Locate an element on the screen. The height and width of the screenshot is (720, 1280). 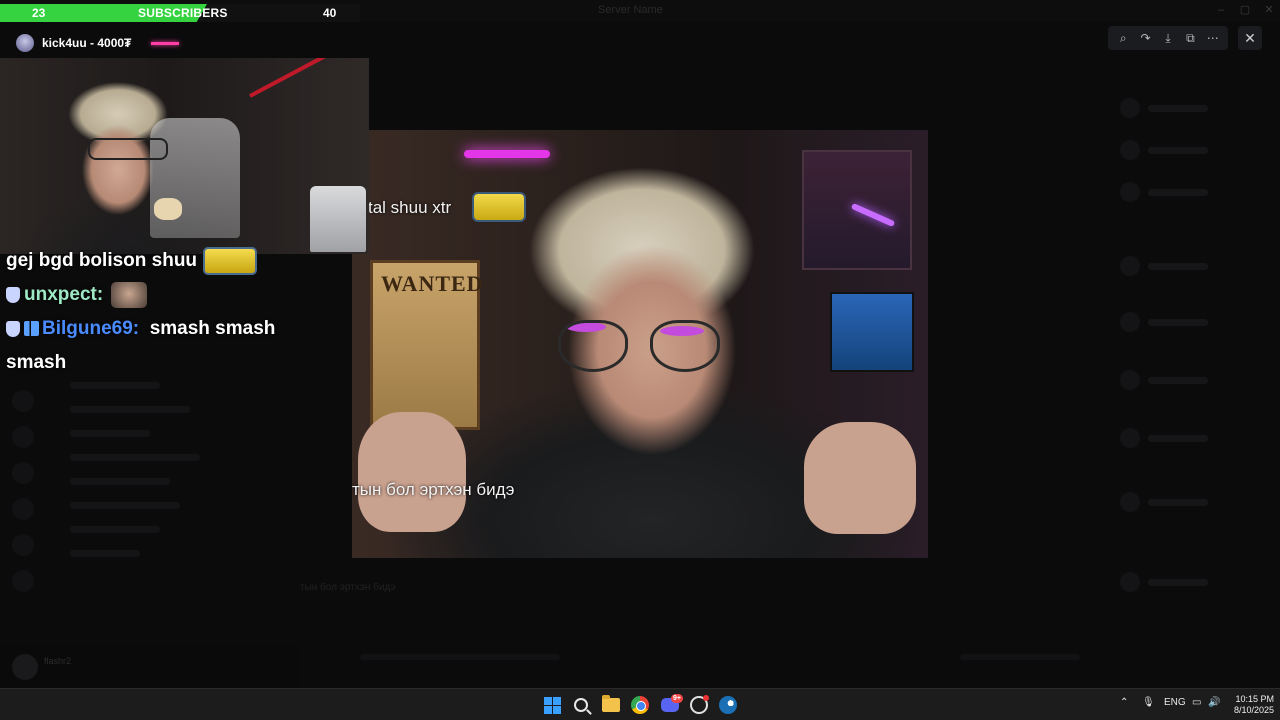
user-panel-name: flashr2 is located at coordinates (58, 661).